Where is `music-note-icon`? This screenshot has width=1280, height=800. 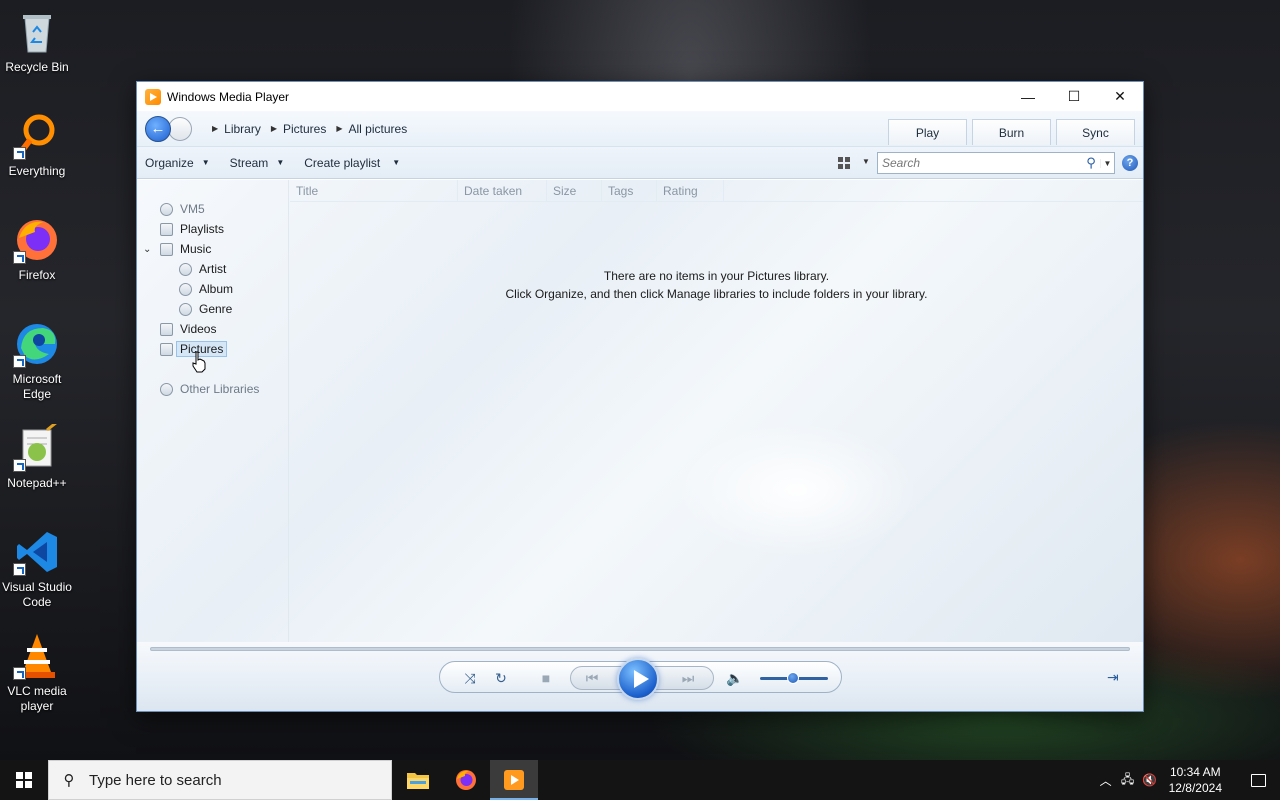 music-note-icon is located at coordinates (166, 249).